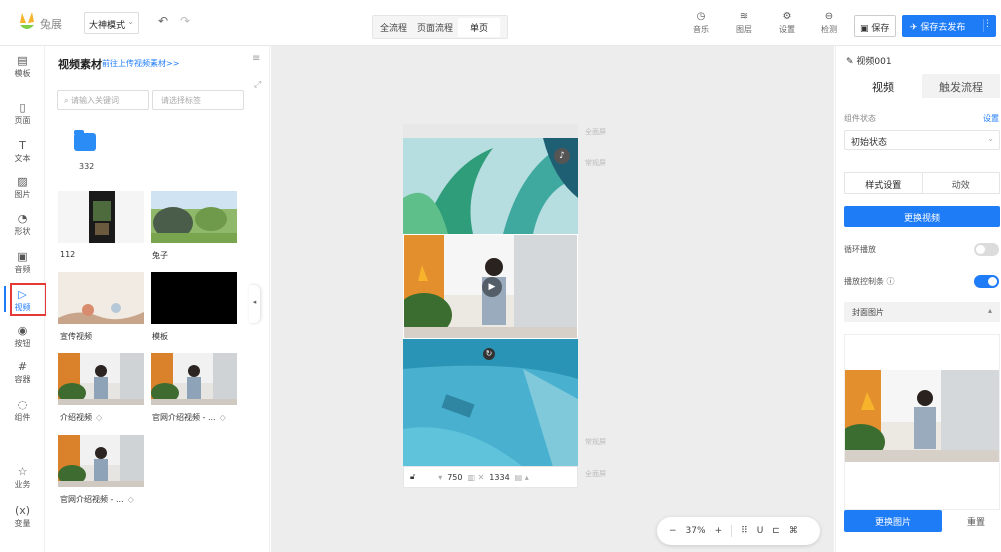 Image resolution: width=1001 pixels, height=552 pixels. I want to click on settings-button: ⚙ 设置, so click(787, 23).